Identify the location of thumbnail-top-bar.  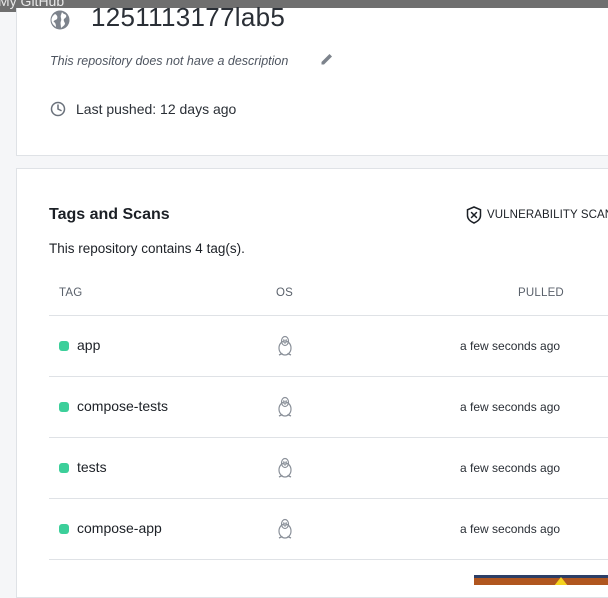
(541, 576).